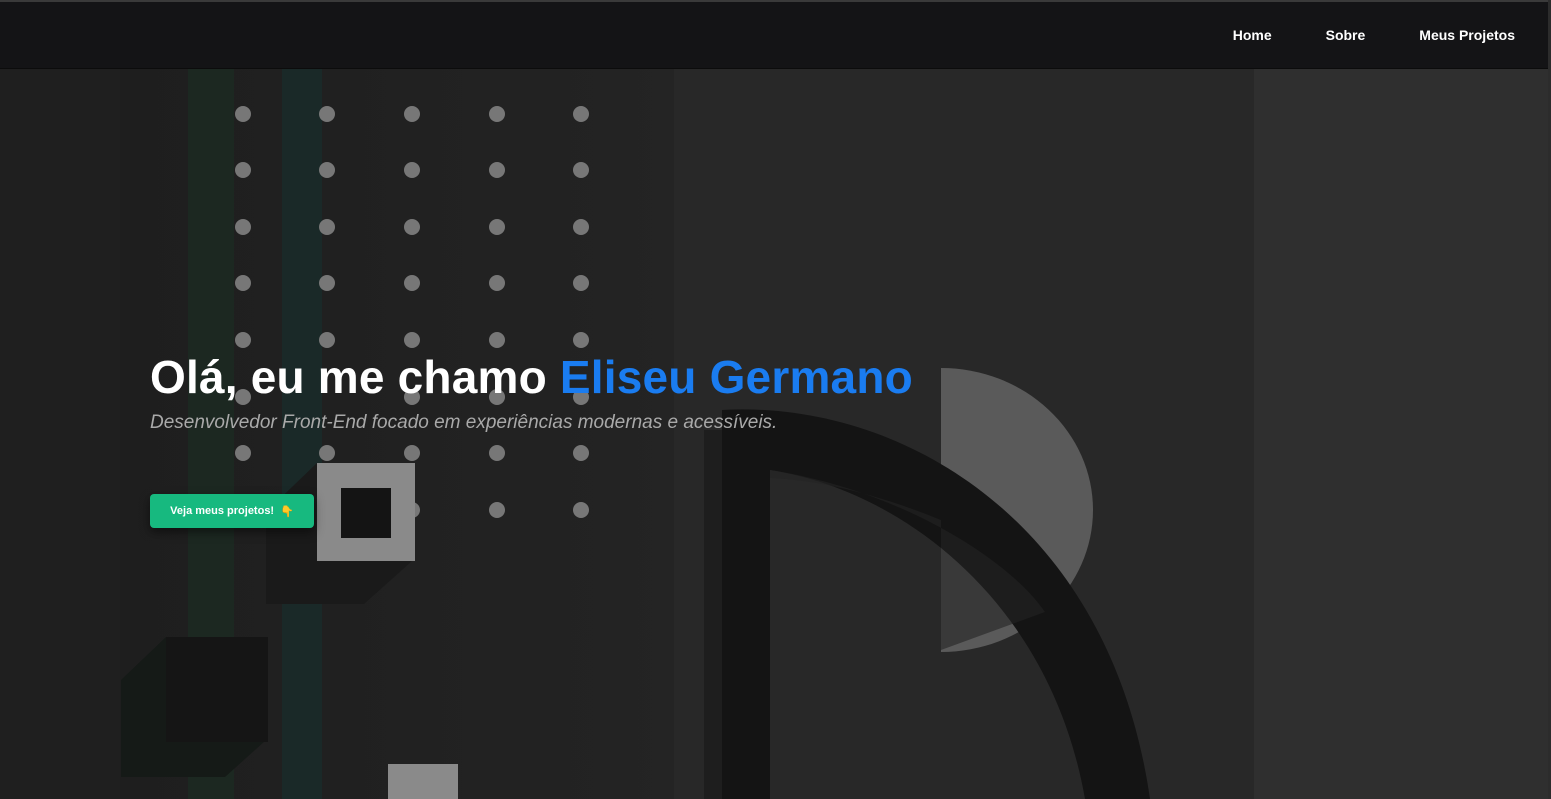 This screenshot has width=1551, height=799. I want to click on bottom-square, so click(423, 781).